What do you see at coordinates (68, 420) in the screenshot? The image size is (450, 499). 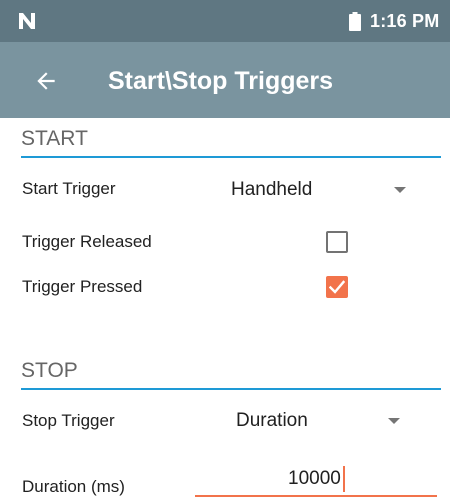 I see `stop-trigger-label: Stop Trigger` at bounding box center [68, 420].